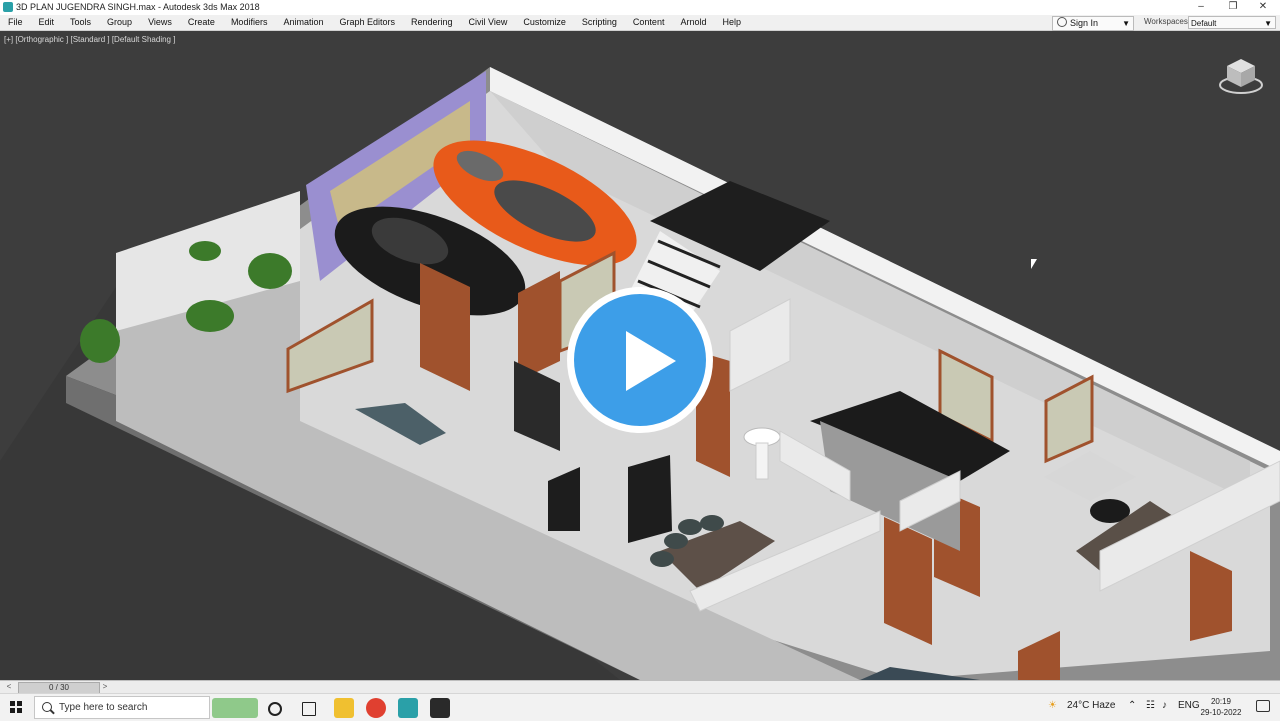 This screenshot has height=721, width=1280. What do you see at coordinates (105, 687) in the screenshot?
I see `next-frame-button: >` at bounding box center [105, 687].